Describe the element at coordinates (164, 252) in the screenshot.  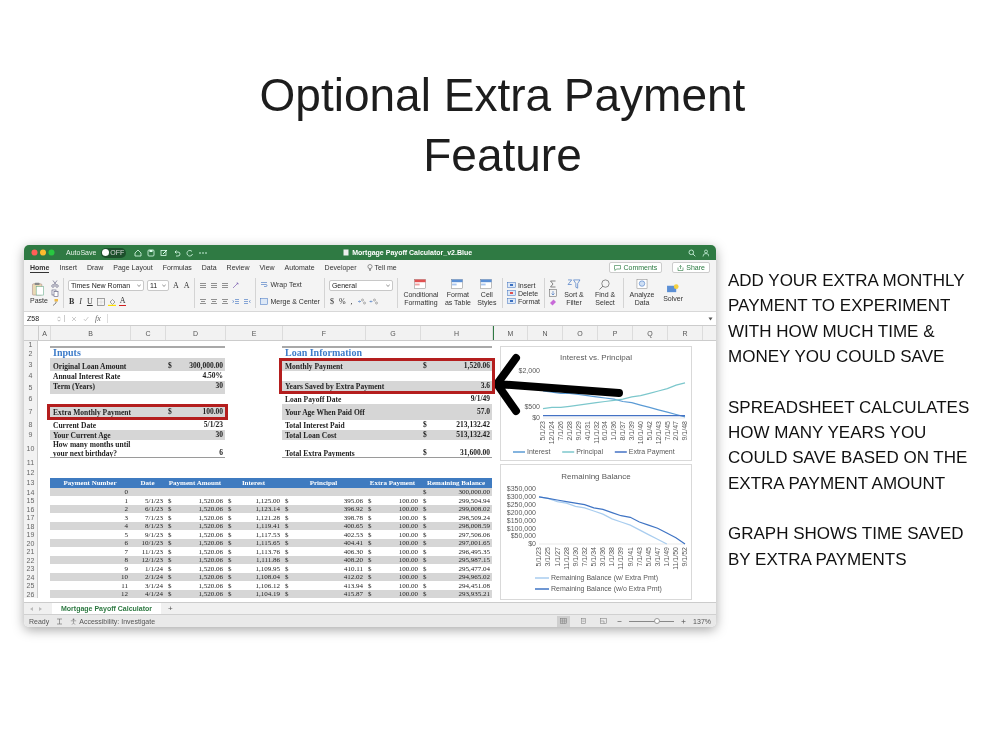
I see `edit-icon` at that location.